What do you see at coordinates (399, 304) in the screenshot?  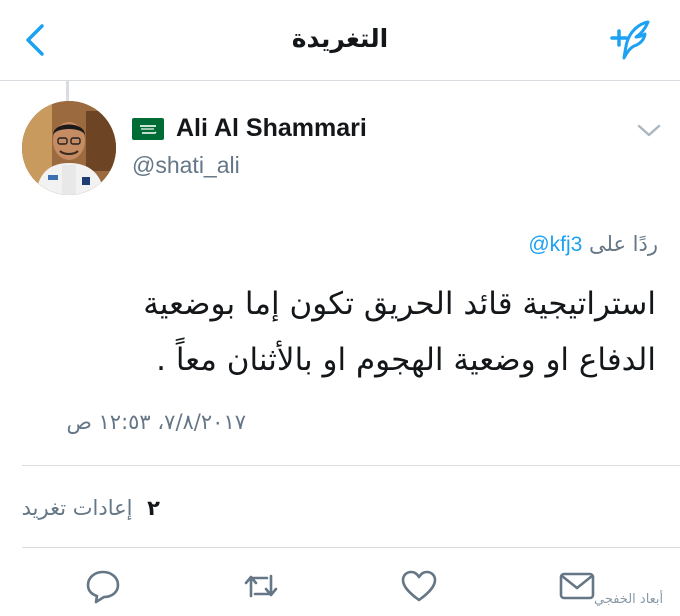 I see `tweet-text-line: استراتيجية قائد الحريق تكون إما بوضعية` at bounding box center [399, 304].